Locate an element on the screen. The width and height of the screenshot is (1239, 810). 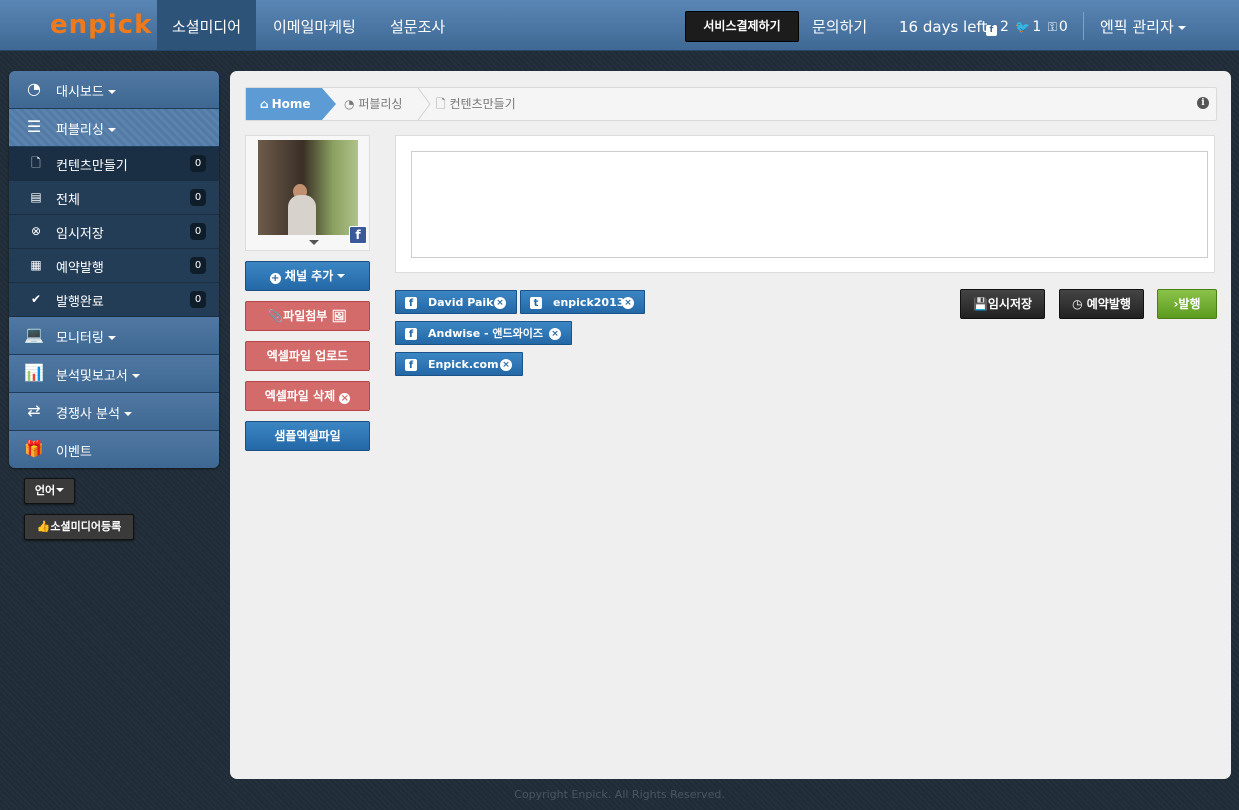
plus-circle-icon: + is located at coordinates (275, 278).